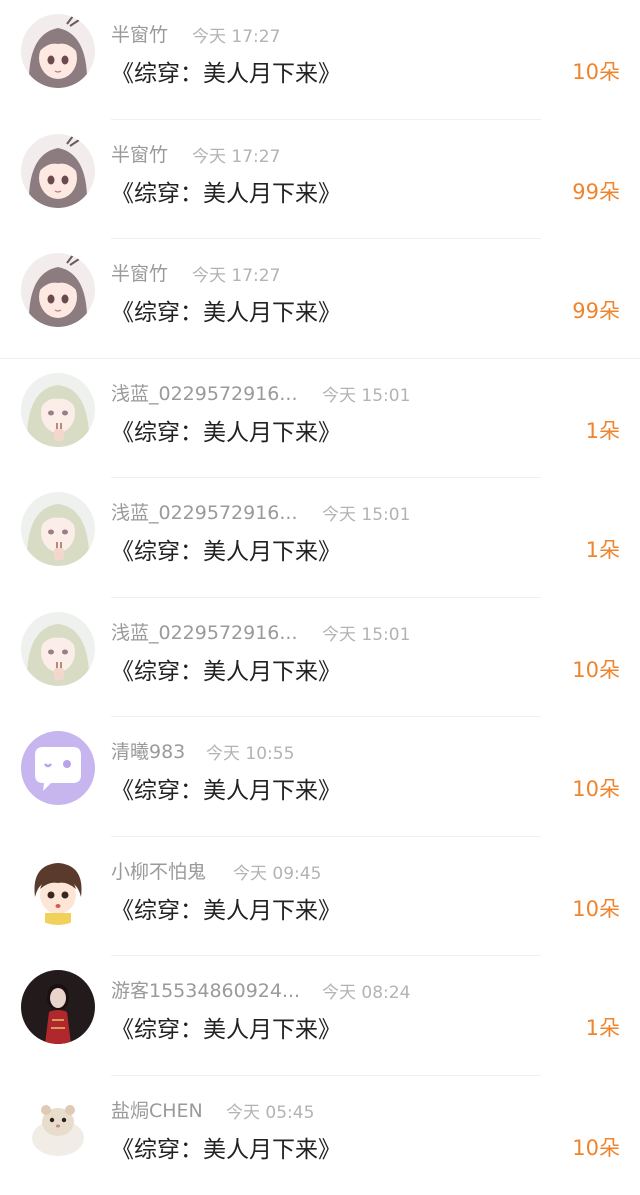  Describe the element at coordinates (270, 1110) in the screenshot. I see `timestamp: 今天 05:45` at that location.